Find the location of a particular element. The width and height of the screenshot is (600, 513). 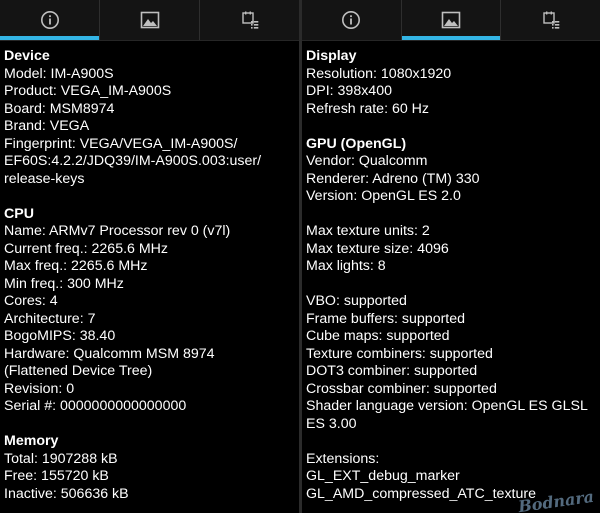

info-row: Inactive: 506636 kB is located at coordinates (66, 493).